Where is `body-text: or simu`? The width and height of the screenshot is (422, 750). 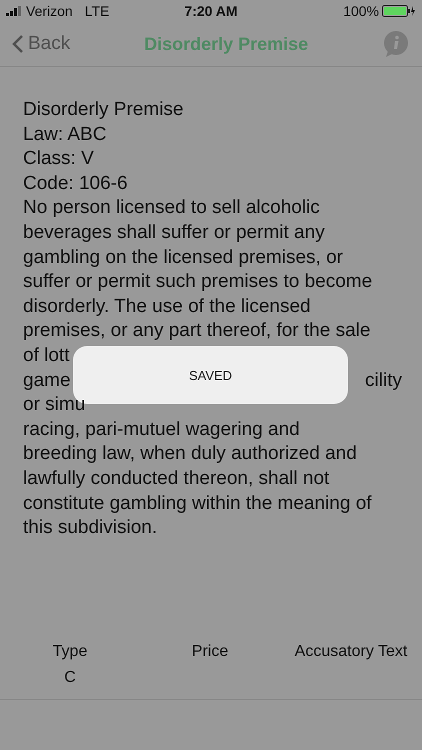 body-text: or simu is located at coordinates (54, 405).